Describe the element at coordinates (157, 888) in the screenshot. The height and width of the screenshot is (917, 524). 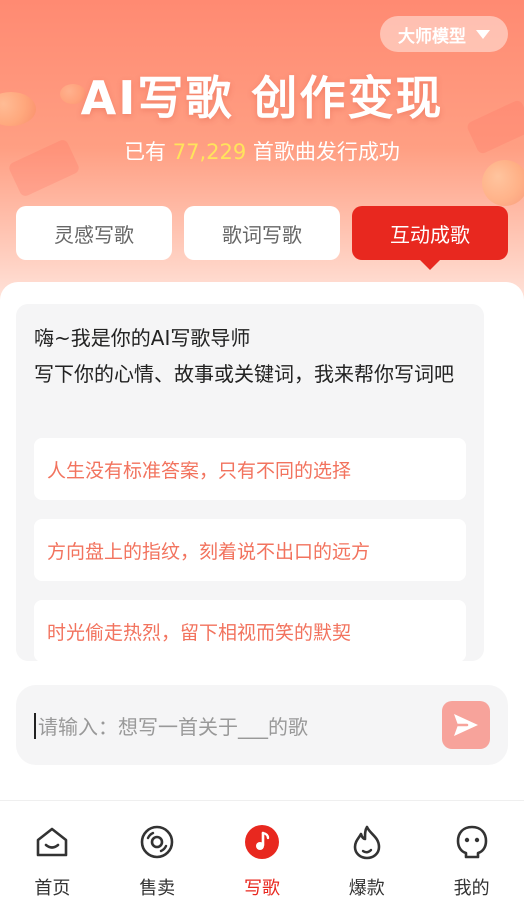
I see `nav-label: 售卖` at that location.